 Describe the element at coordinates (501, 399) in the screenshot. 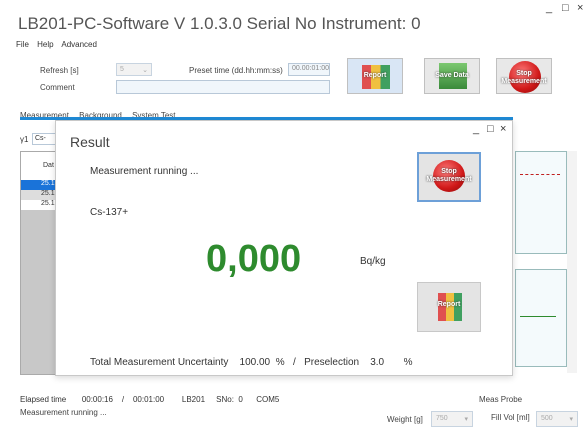

I see `meas-probe-label: Meas Probe` at that location.